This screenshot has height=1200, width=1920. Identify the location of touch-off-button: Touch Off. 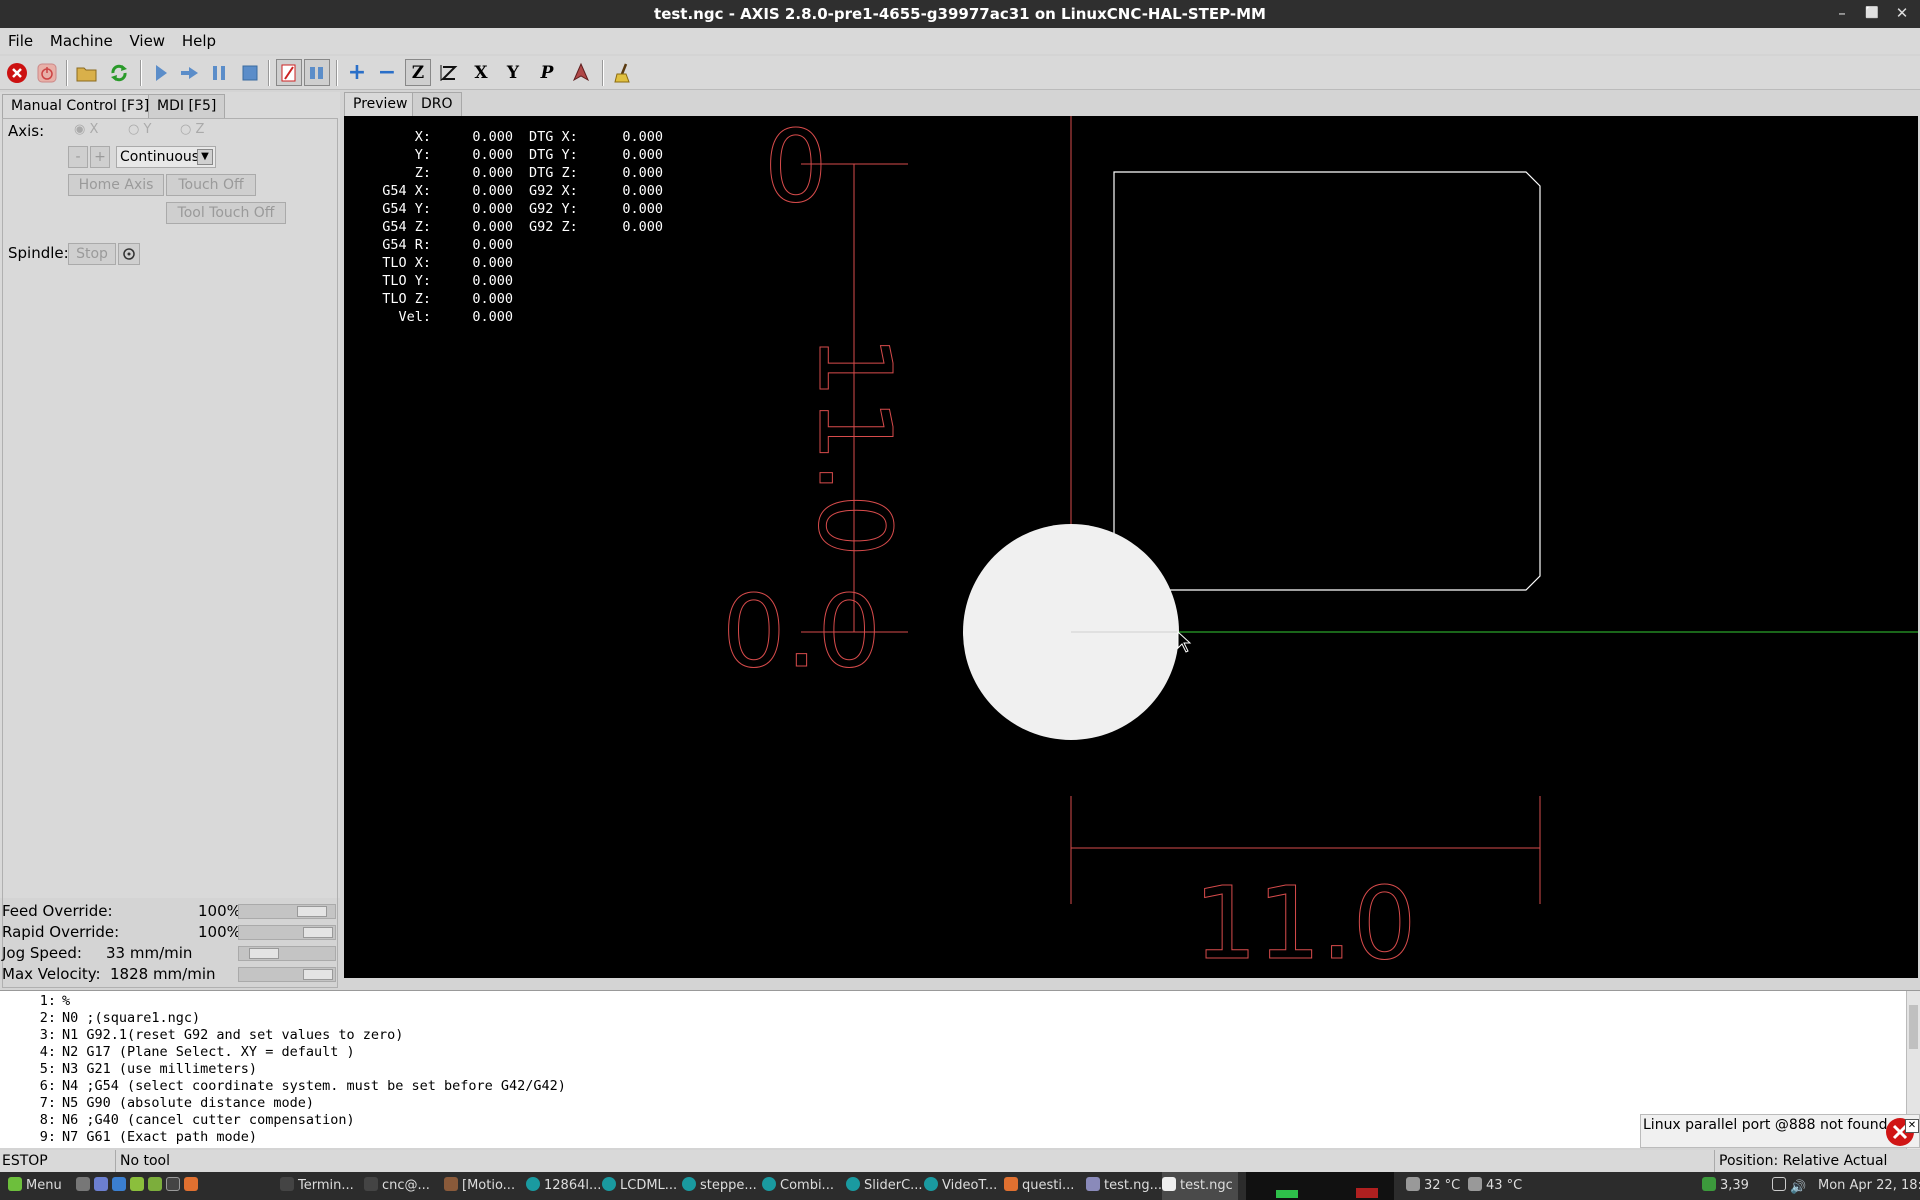
(211, 185).